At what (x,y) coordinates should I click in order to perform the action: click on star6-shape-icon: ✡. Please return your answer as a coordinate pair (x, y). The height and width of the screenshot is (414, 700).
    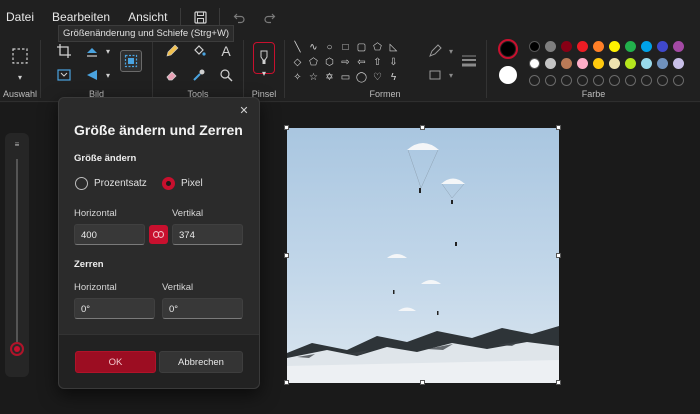
    Looking at the image, I should click on (329, 77).